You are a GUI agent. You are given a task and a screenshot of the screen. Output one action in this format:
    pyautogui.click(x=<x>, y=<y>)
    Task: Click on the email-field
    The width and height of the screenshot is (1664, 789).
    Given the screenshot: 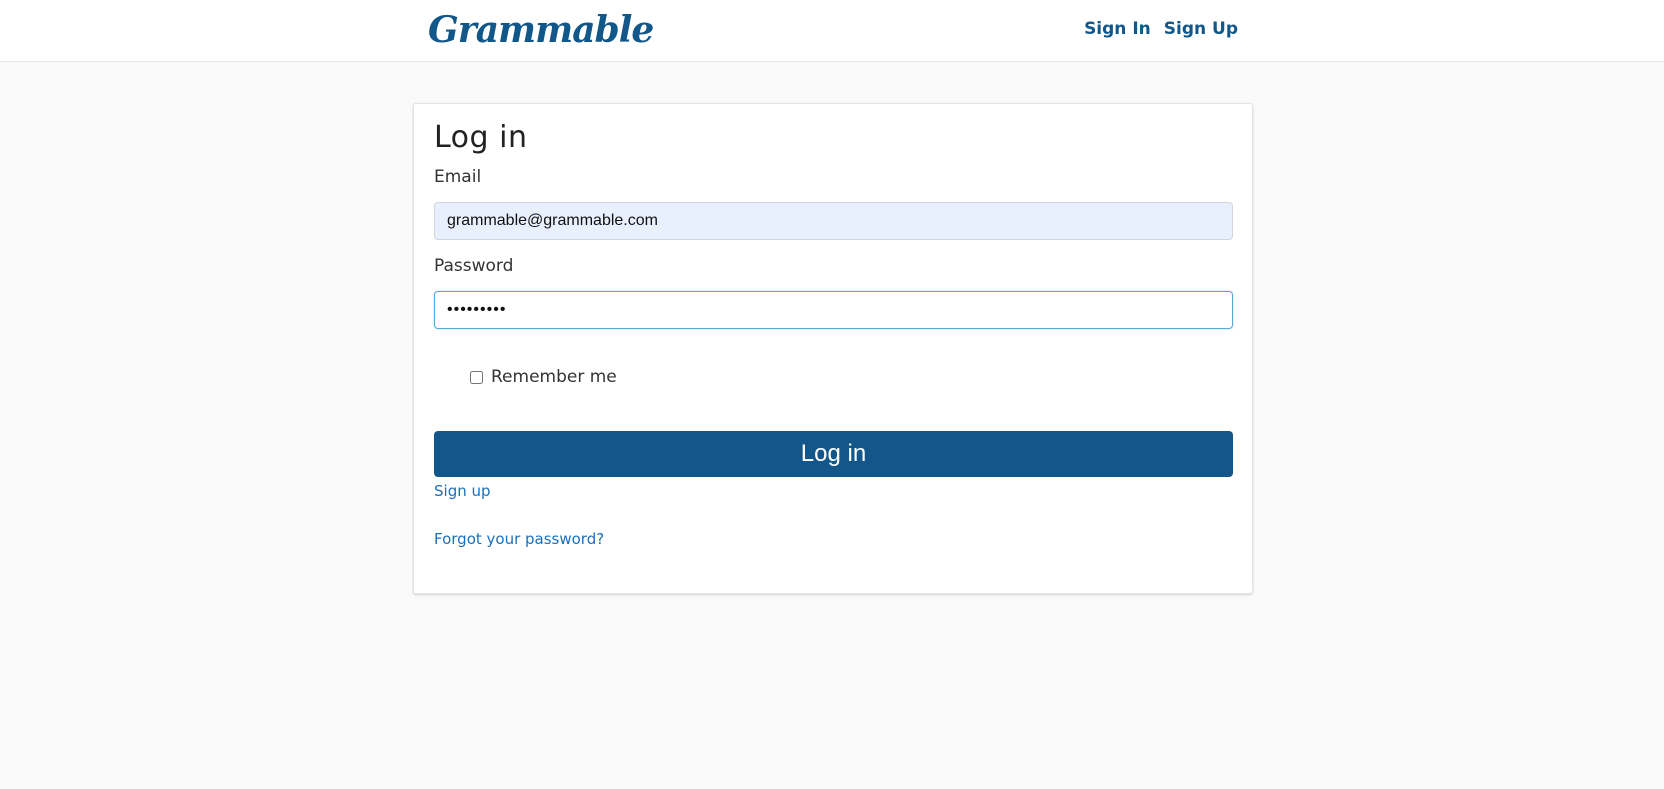 What is the action you would take?
    pyautogui.click(x=833, y=221)
    